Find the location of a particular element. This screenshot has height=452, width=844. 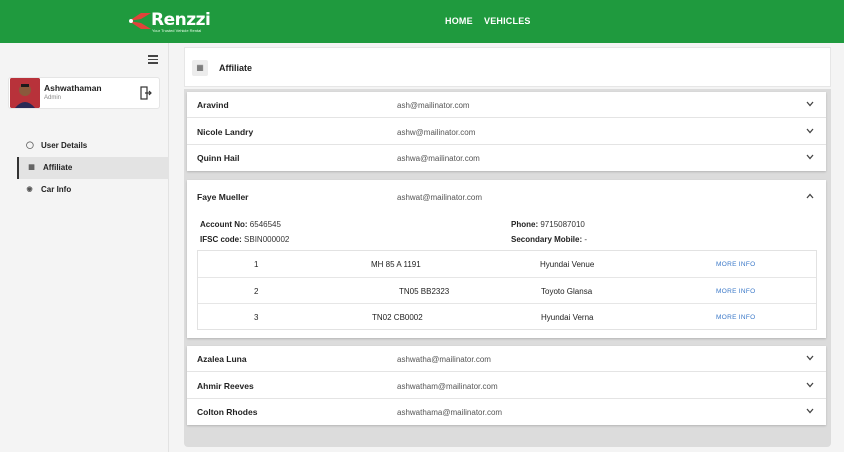

vehicle-index: 3 is located at coordinates (256, 317).